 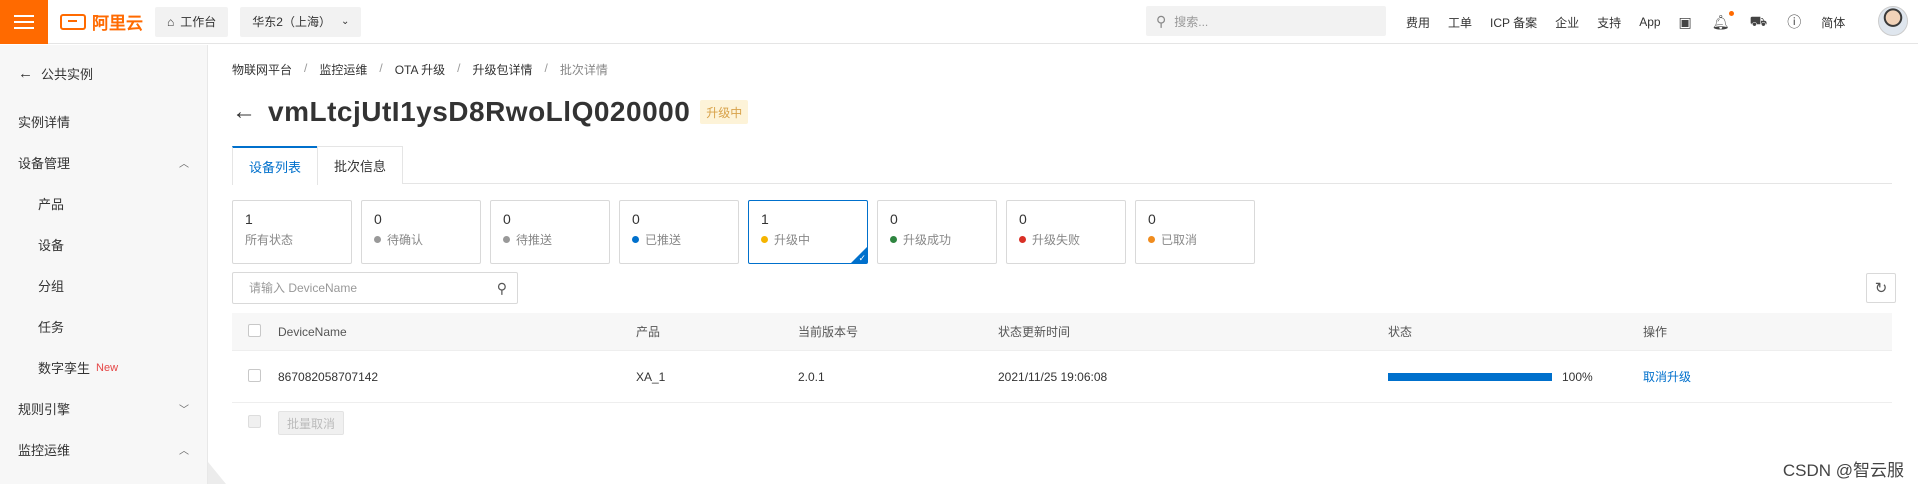 I want to click on device-search: ⚲, so click(x=375, y=288).